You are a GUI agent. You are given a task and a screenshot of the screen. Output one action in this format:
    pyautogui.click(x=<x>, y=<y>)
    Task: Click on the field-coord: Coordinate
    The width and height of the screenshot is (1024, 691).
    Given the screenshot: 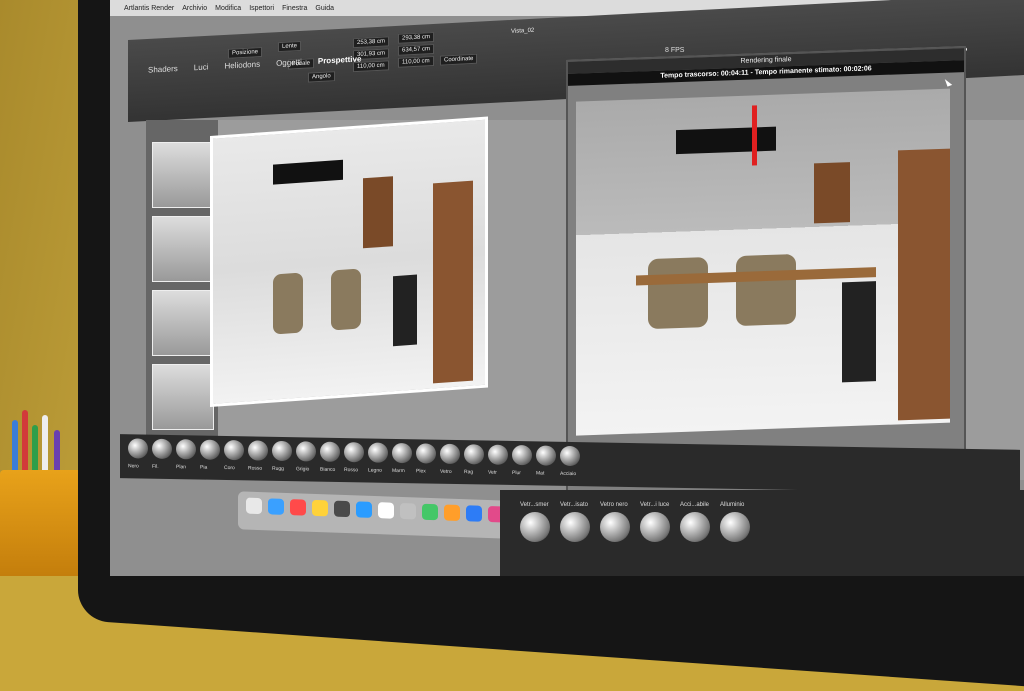 What is the action you would take?
    pyautogui.click(x=459, y=59)
    